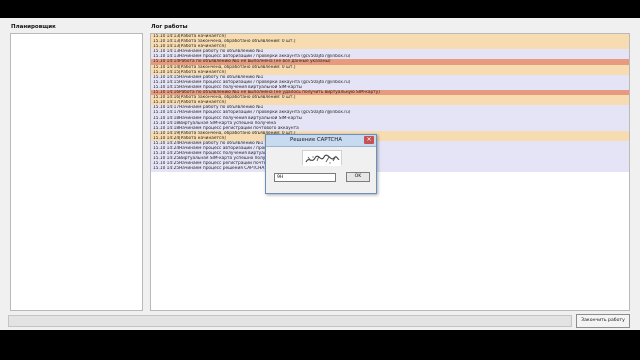  I want to click on ok-button: OK, so click(358, 177).